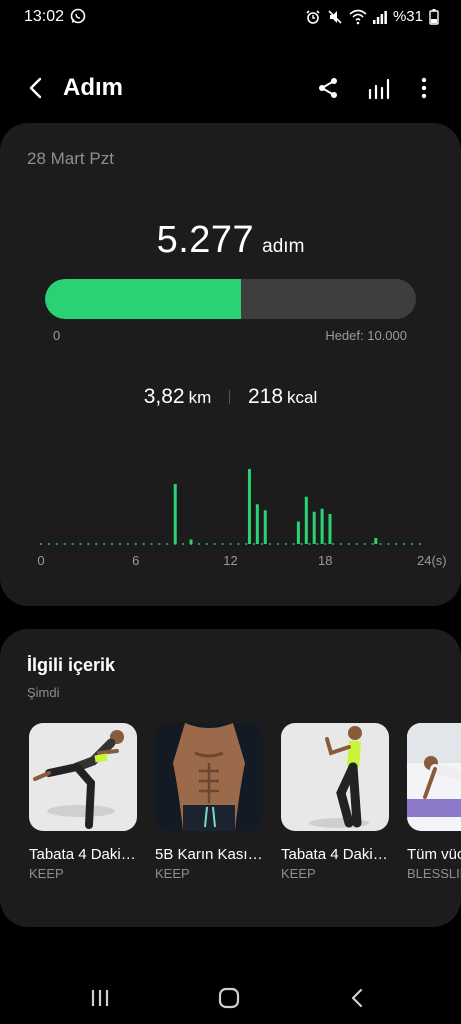 The height and width of the screenshot is (1024, 461). Describe the element at coordinates (230, 523) in the screenshot. I see `hourly-steps-chart: 0 6 12 18 24(s)` at that location.